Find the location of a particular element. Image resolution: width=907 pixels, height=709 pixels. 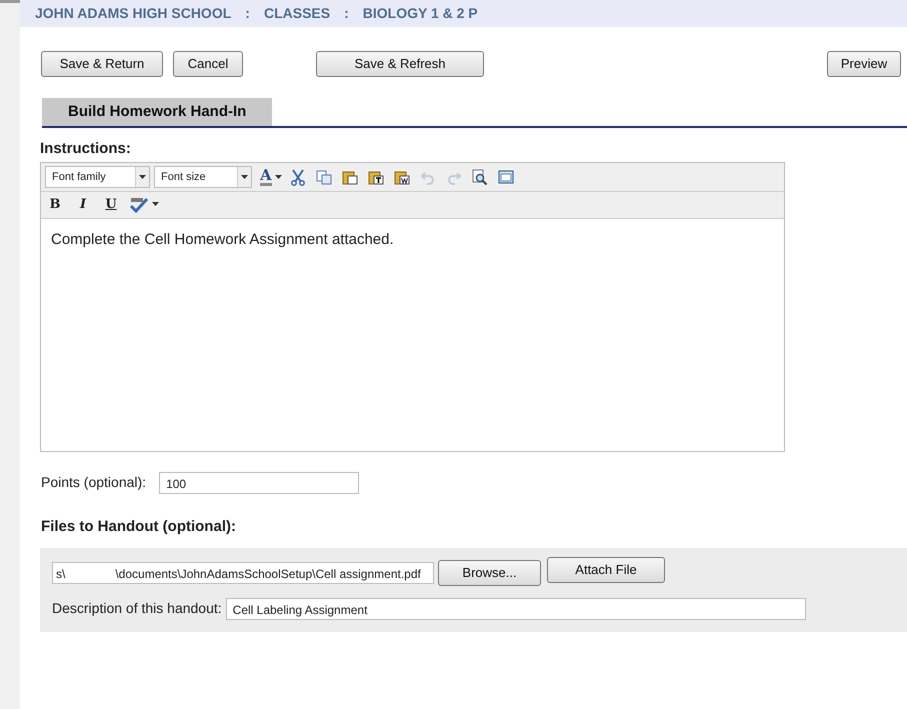

italic-button: I is located at coordinates (83, 204).